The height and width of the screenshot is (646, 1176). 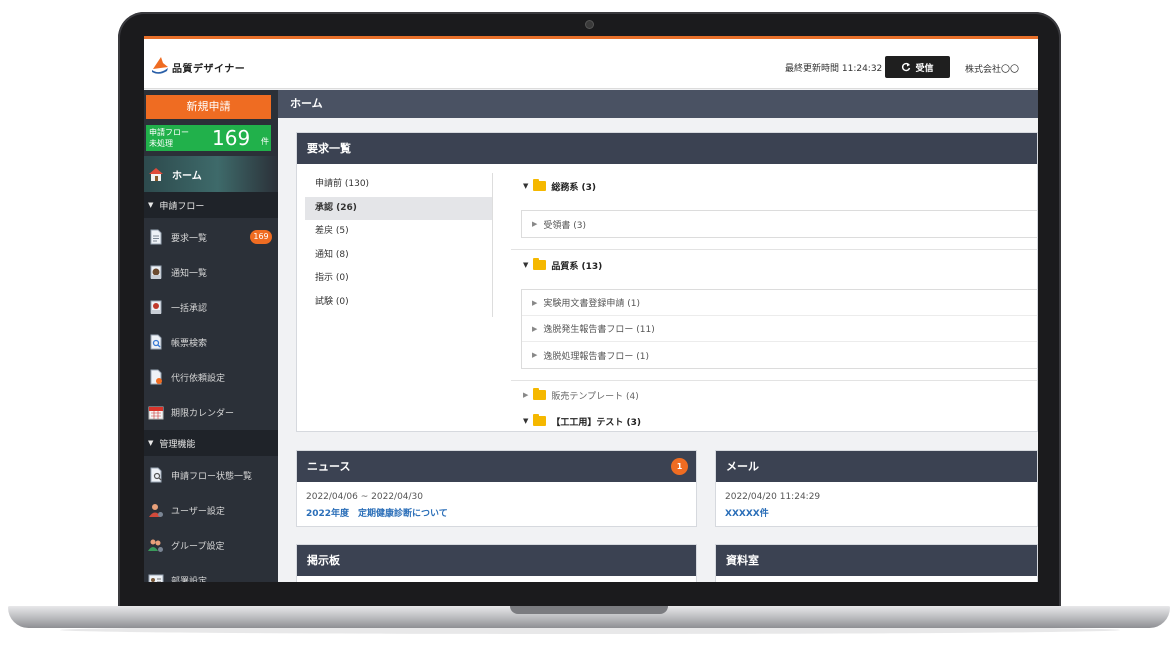 I want to click on sidebar-item-home: ホーム, so click(x=211, y=174).